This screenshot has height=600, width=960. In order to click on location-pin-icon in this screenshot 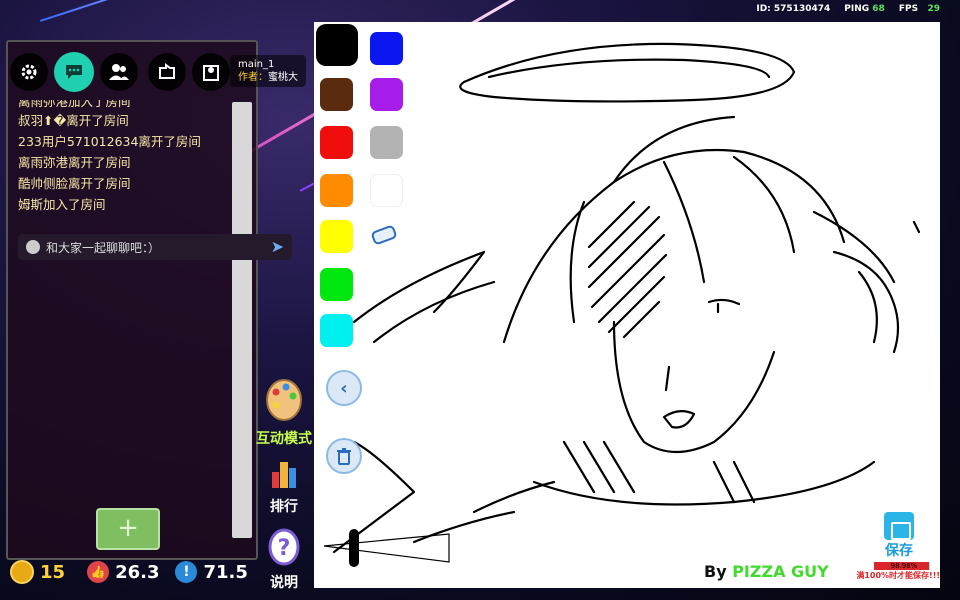, I will do `click(211, 73)`.